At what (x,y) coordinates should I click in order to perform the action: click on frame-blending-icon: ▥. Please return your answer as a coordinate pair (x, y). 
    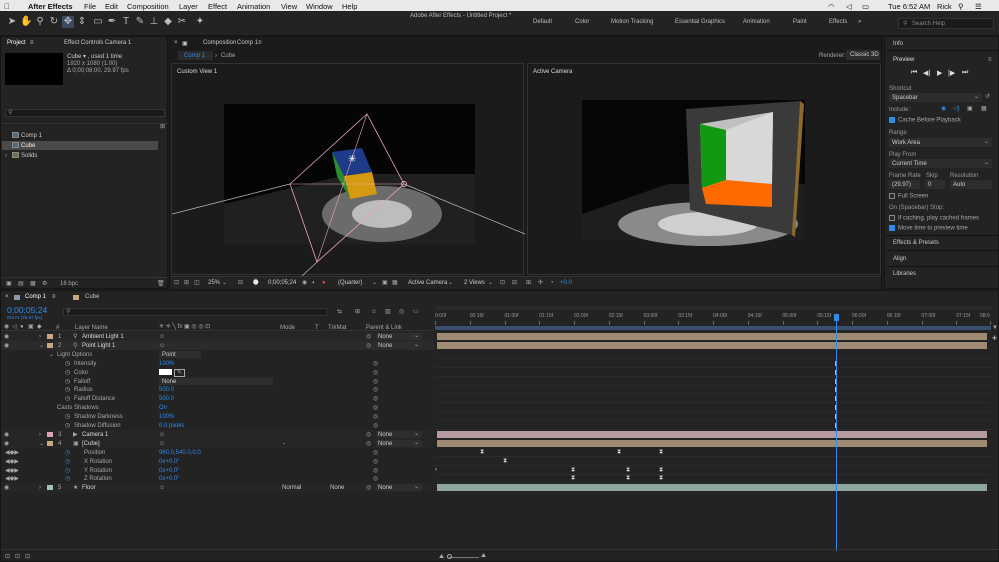
    Looking at the image, I should click on (388, 312).